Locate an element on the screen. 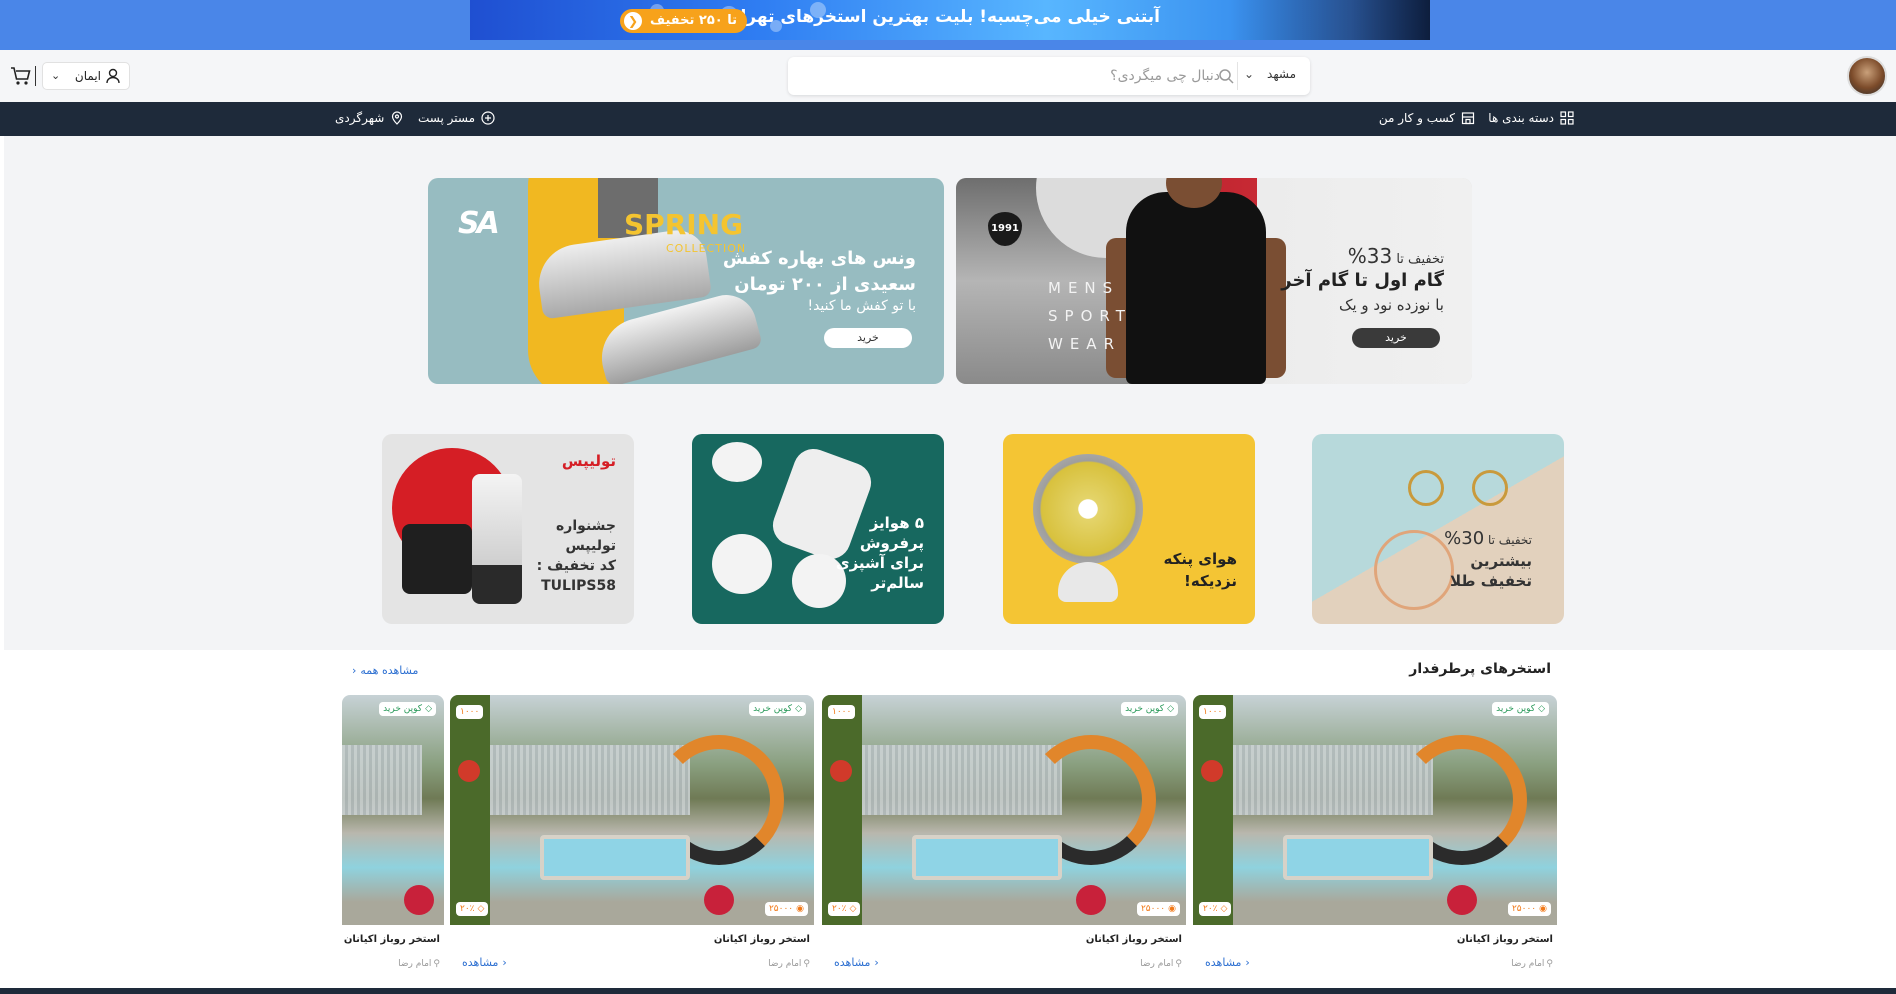 The image size is (1896, 994). see-all-link: مشاهده همه ‹ is located at coordinates (385, 670).